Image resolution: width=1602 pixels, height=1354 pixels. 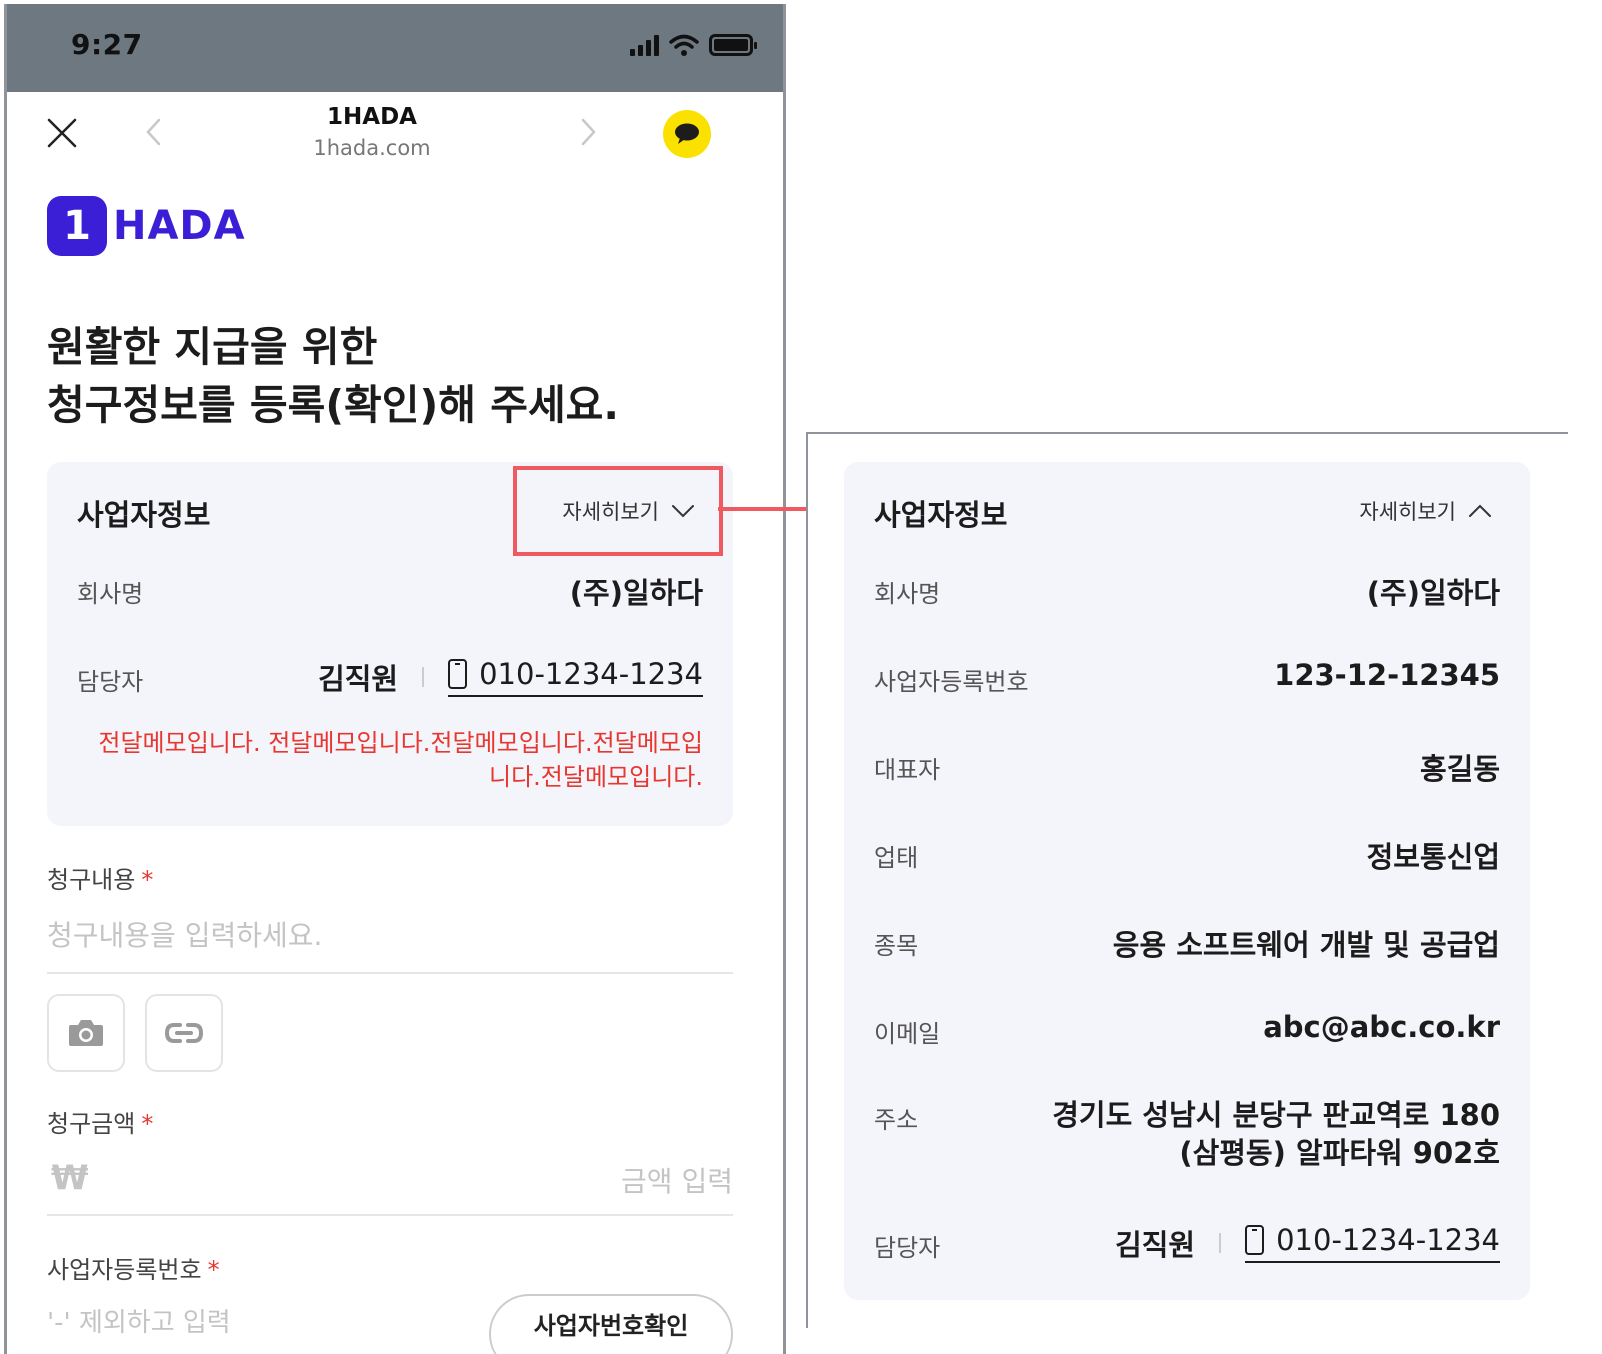 What do you see at coordinates (1306, 945) in the screenshot?
I see `row-value: 응용 소프트웨어 개발 및 공급업` at bounding box center [1306, 945].